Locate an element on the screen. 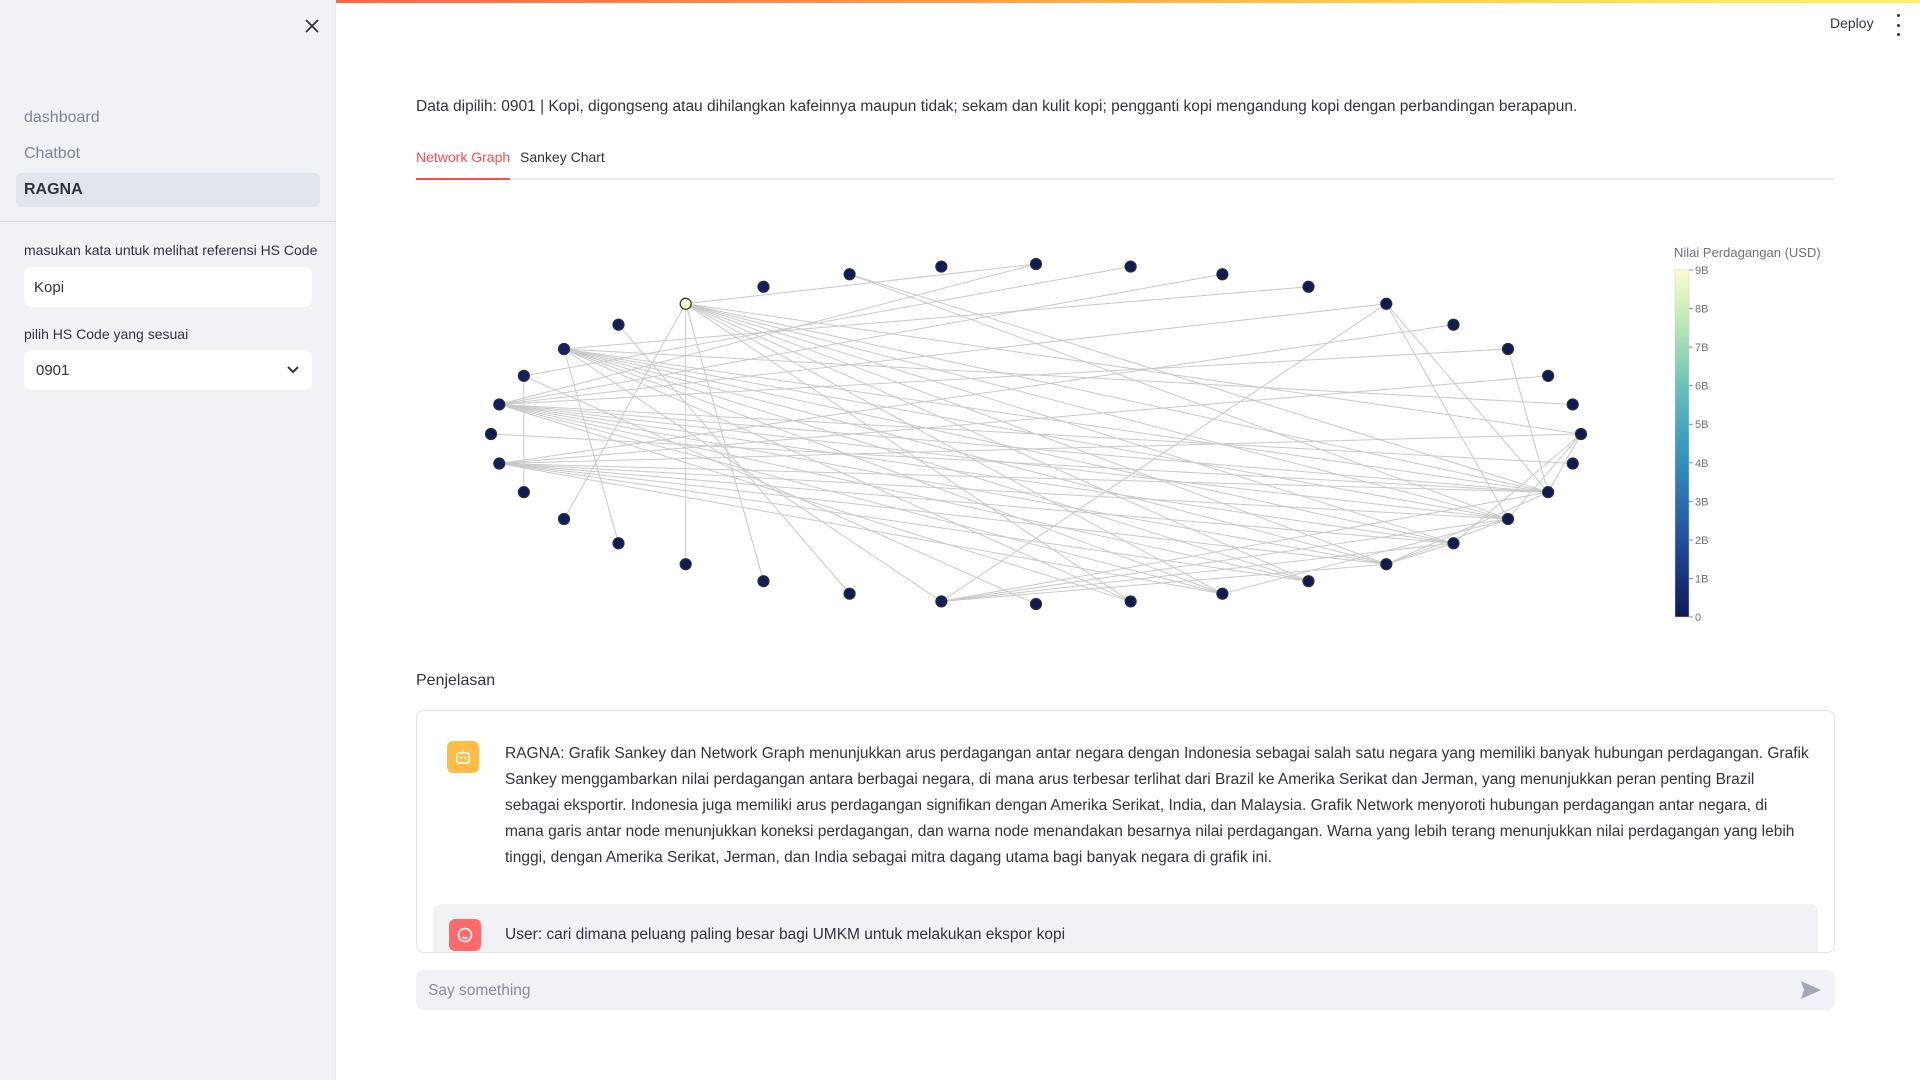  colorbar-title: Nilai Perdagangan (USD) is located at coordinates (1747, 252).